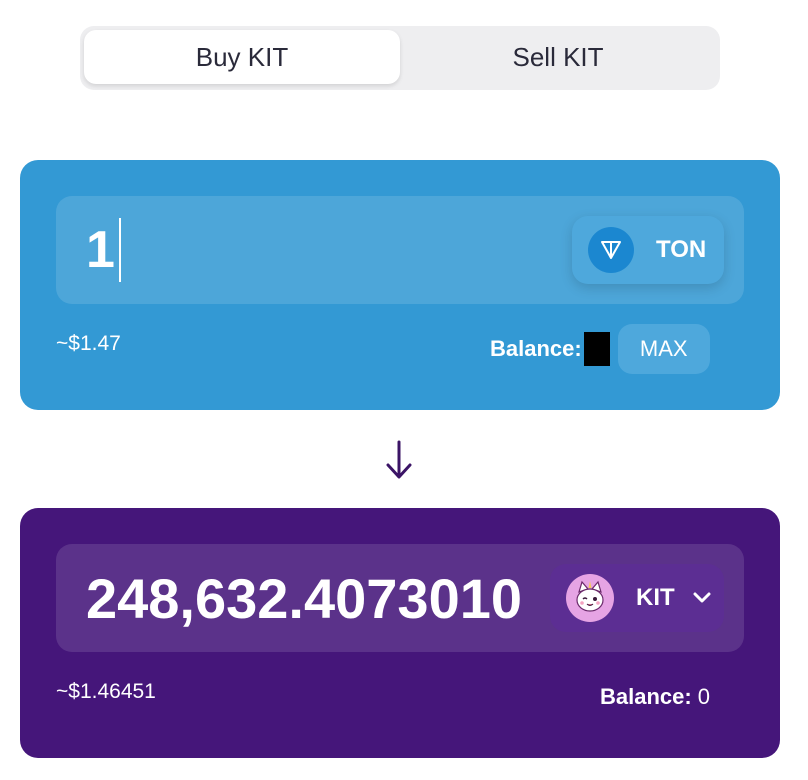 This screenshot has height=780, width=808. Describe the element at coordinates (100, 250) in the screenshot. I see `pay-amount-value: 1` at that location.